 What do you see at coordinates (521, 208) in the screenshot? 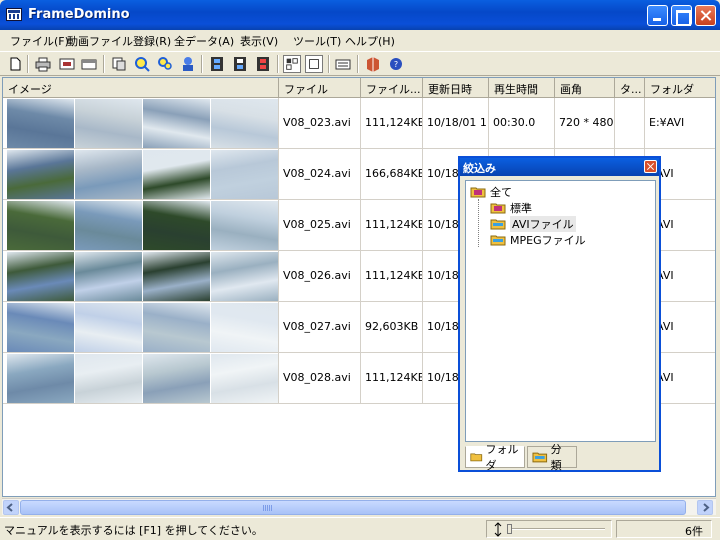
I see `tree-node-label: 標準` at bounding box center [521, 208].